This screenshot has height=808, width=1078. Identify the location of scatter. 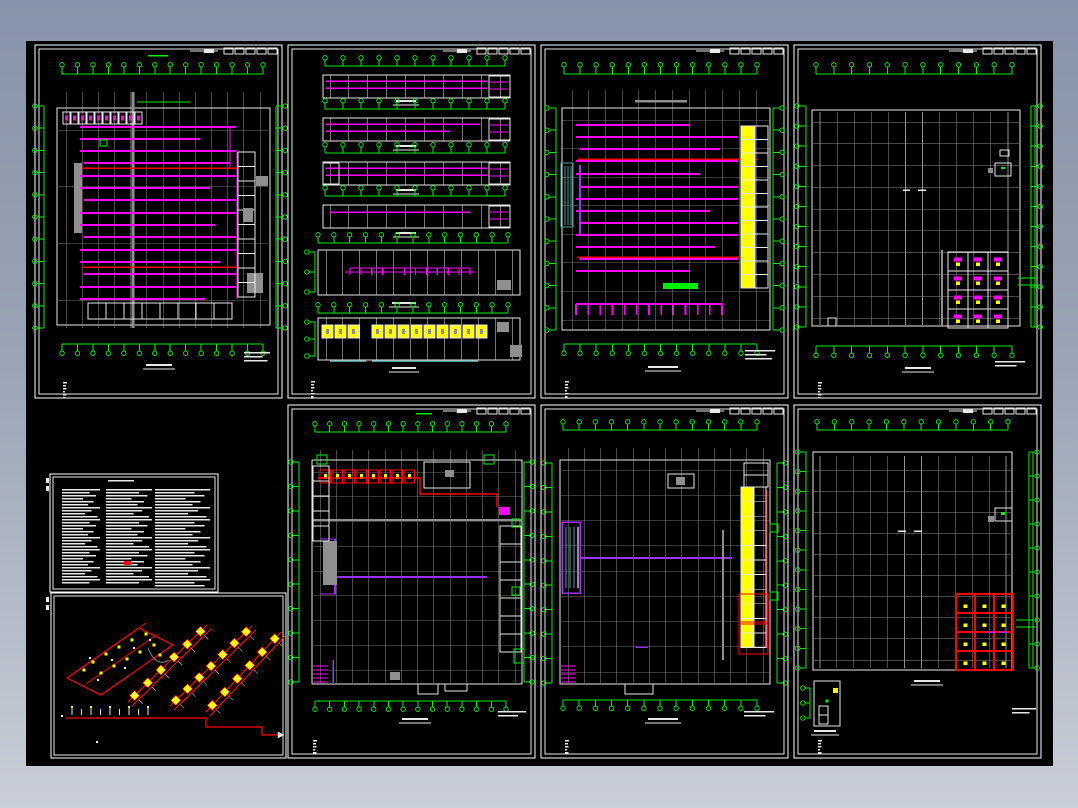
(827, 701).